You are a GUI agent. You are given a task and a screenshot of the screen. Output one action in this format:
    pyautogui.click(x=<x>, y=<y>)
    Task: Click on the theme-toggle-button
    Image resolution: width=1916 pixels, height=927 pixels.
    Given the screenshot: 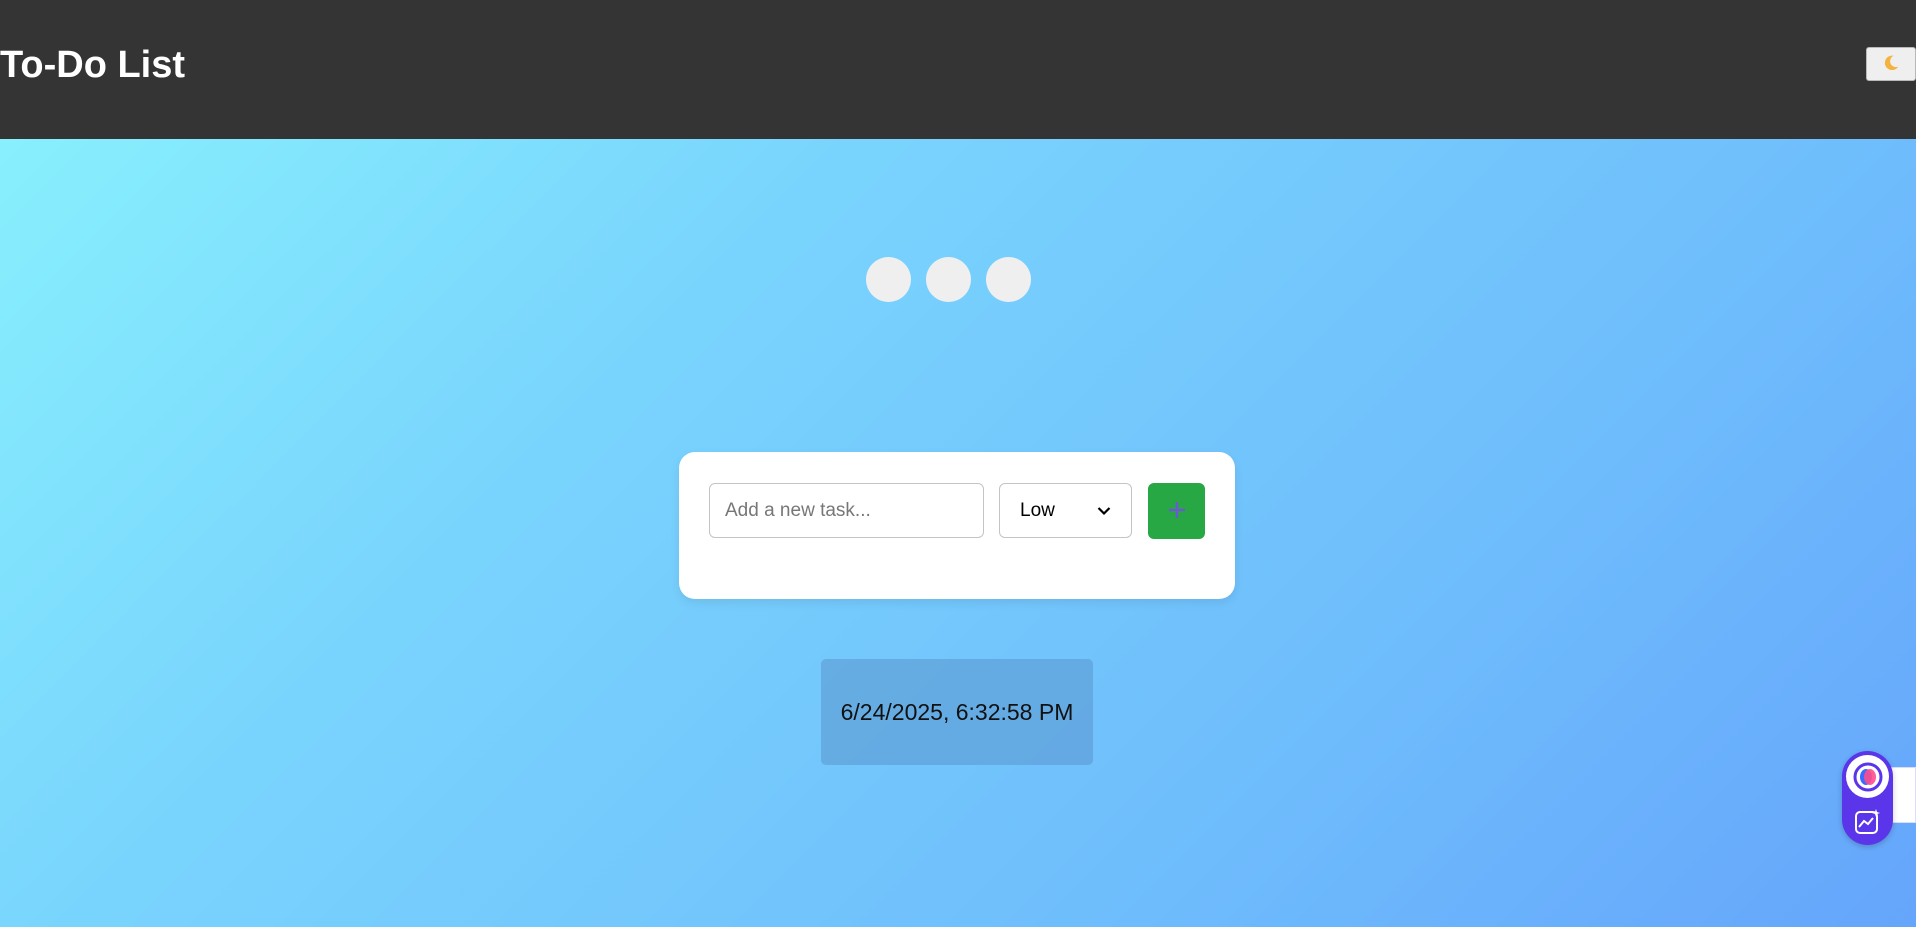 What is the action you would take?
    pyautogui.click(x=1891, y=64)
    